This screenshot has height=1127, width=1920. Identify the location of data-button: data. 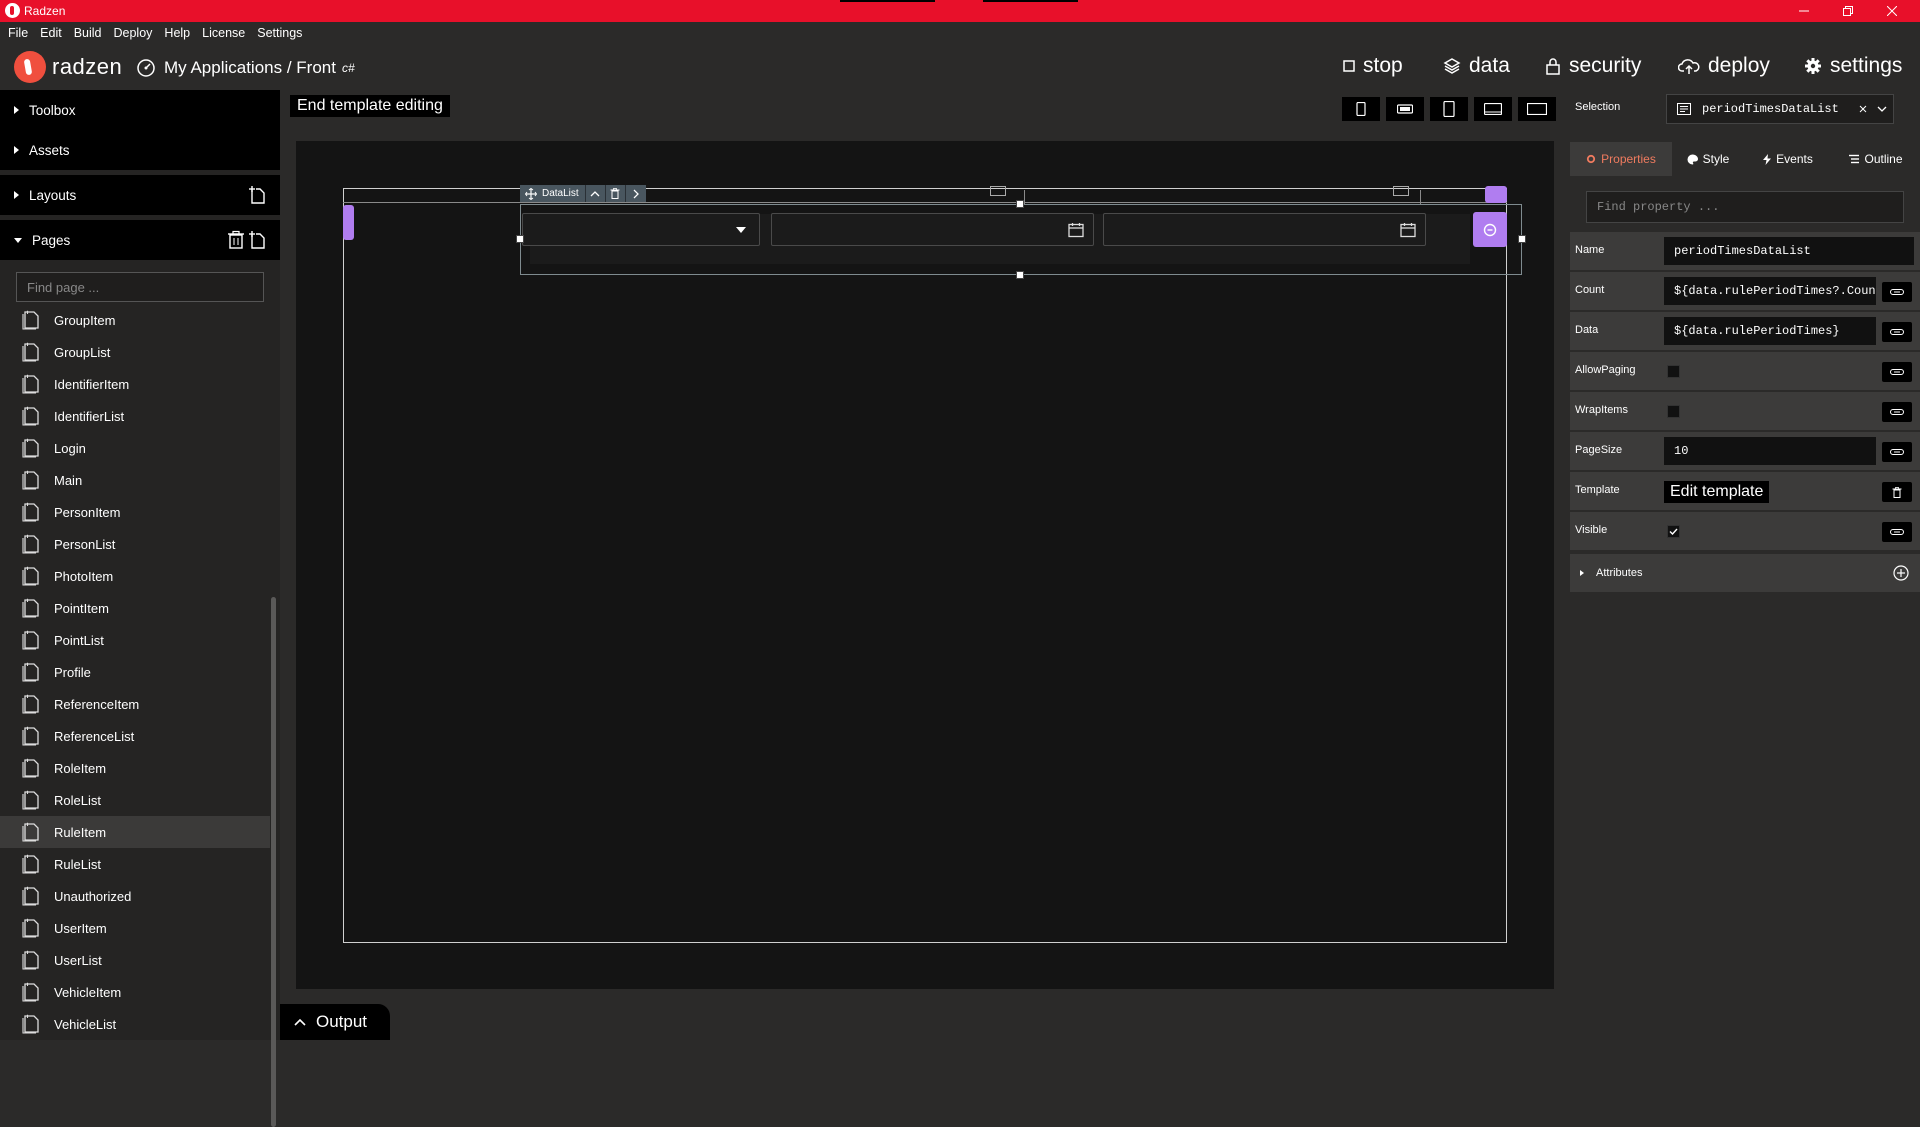
(1476, 66).